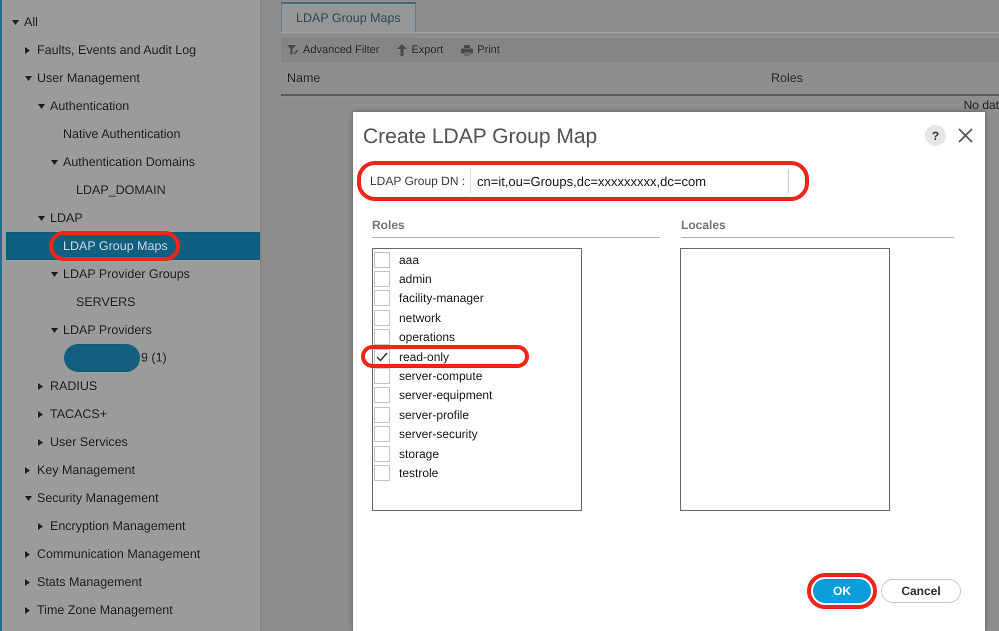  I want to click on tree-item: SERVERS, so click(131, 302).